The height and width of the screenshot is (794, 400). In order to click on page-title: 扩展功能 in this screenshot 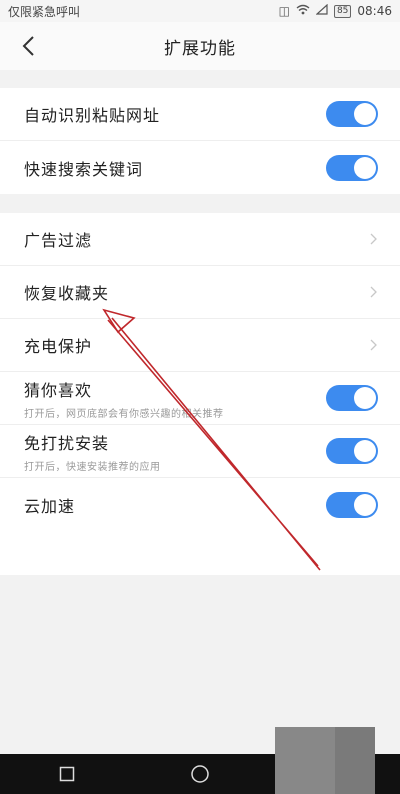, I will do `click(200, 48)`.